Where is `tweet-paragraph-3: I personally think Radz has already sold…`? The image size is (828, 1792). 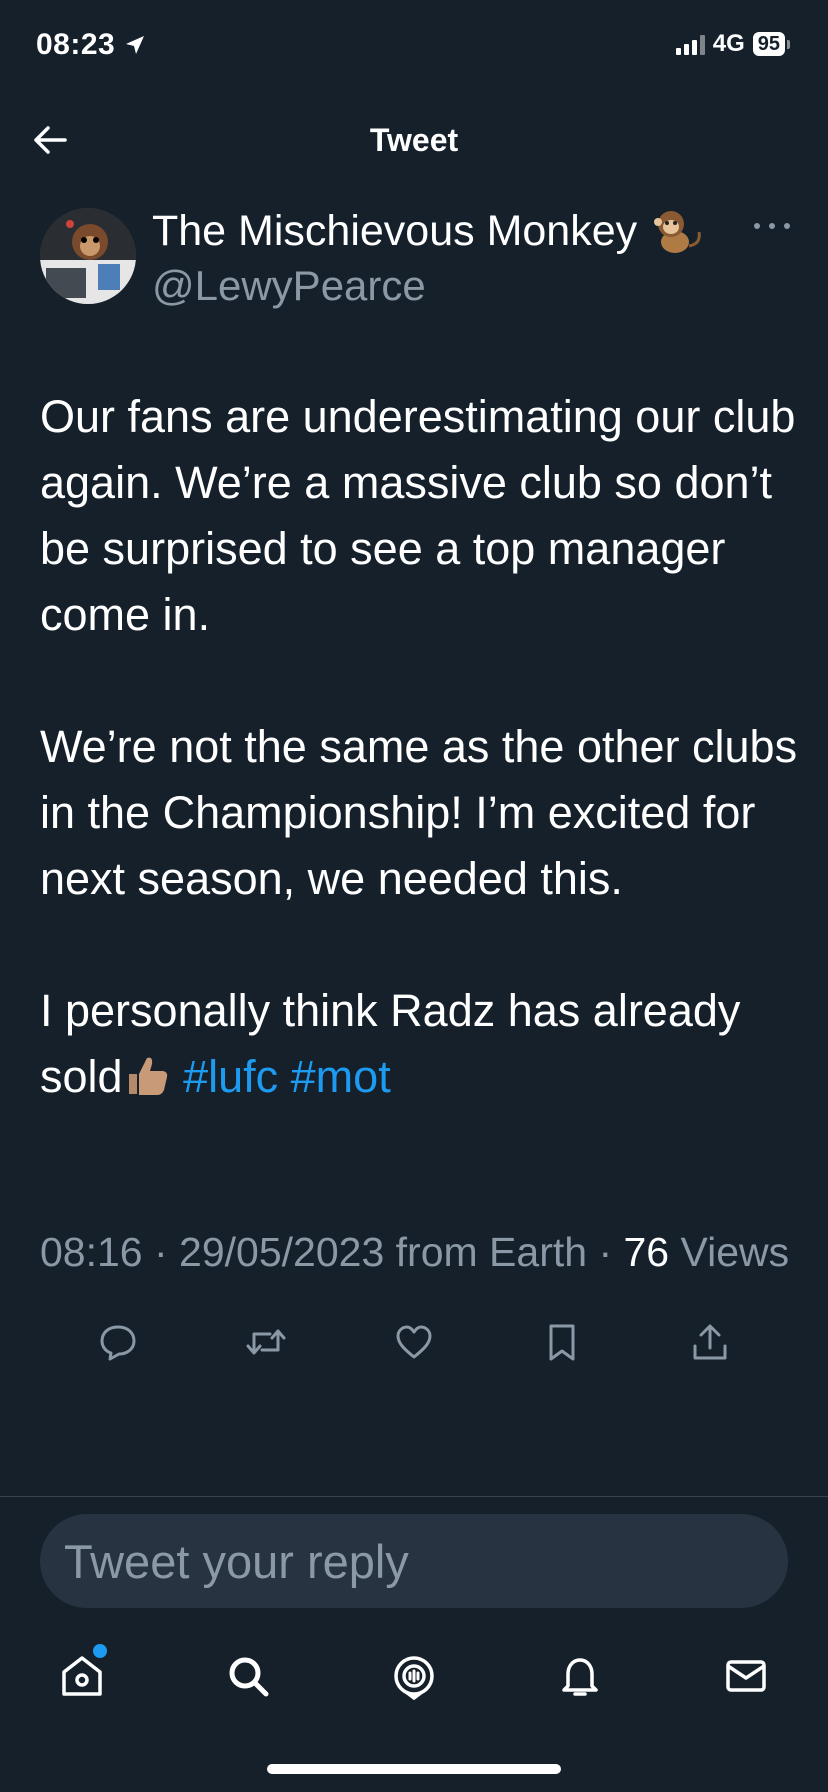 tweet-paragraph-3: I personally think Radz has already sold… is located at coordinates (420, 1047).